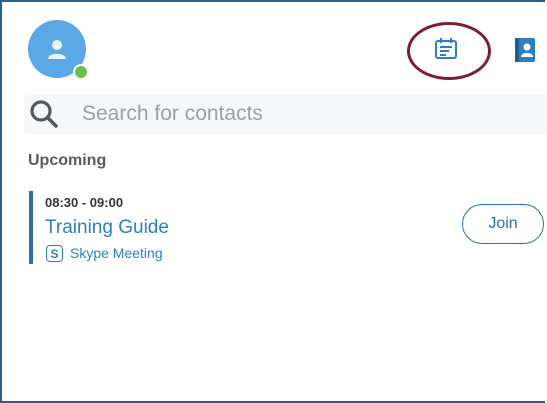 The image size is (547, 403). What do you see at coordinates (54, 253) in the screenshot?
I see `skype-icon: S` at bounding box center [54, 253].